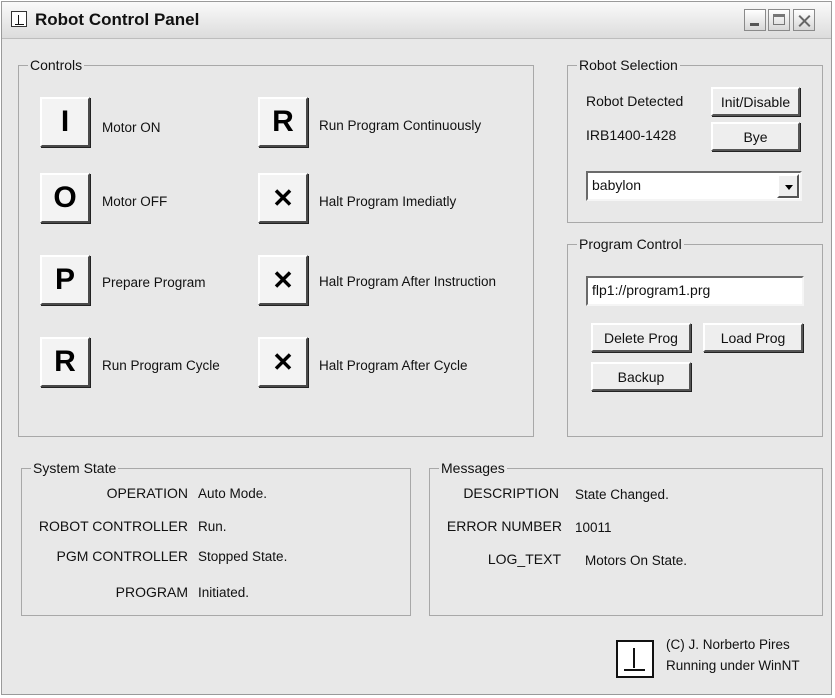 This screenshot has height=698, width=835. What do you see at coordinates (233, 493) in the screenshot?
I see `operation-value: Auto Mode.` at bounding box center [233, 493].